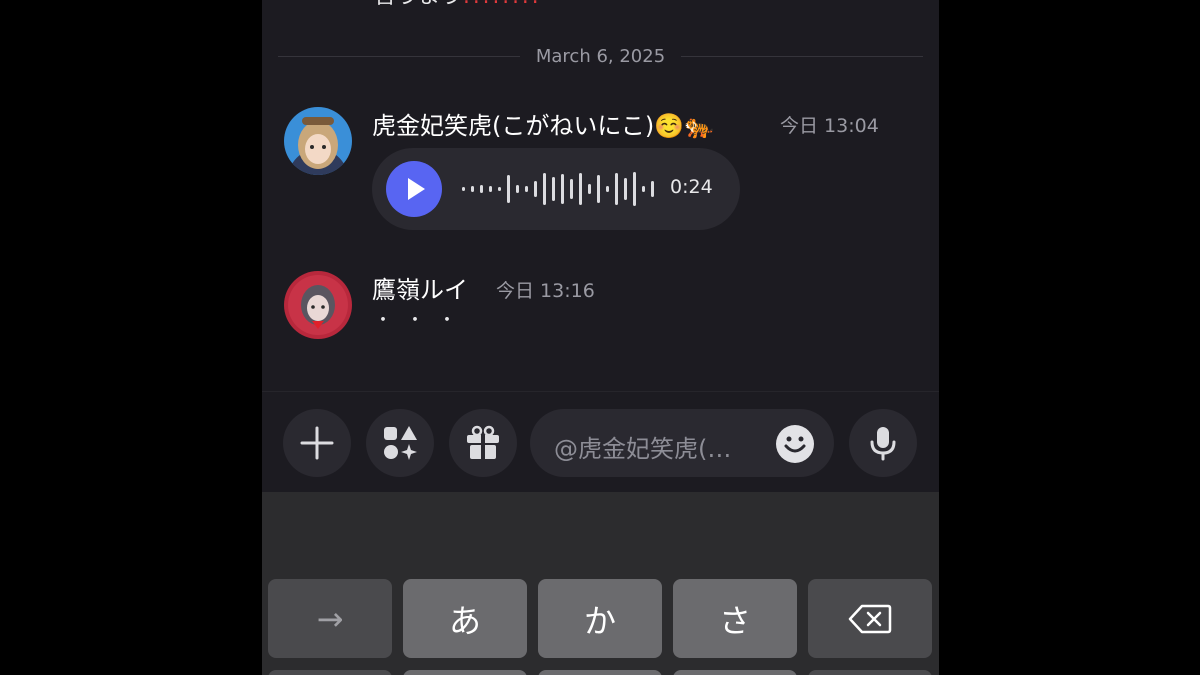  Describe the element at coordinates (501, 4) in the screenshot. I see `previous-message-exclamations: !!!!!!!!` at that location.